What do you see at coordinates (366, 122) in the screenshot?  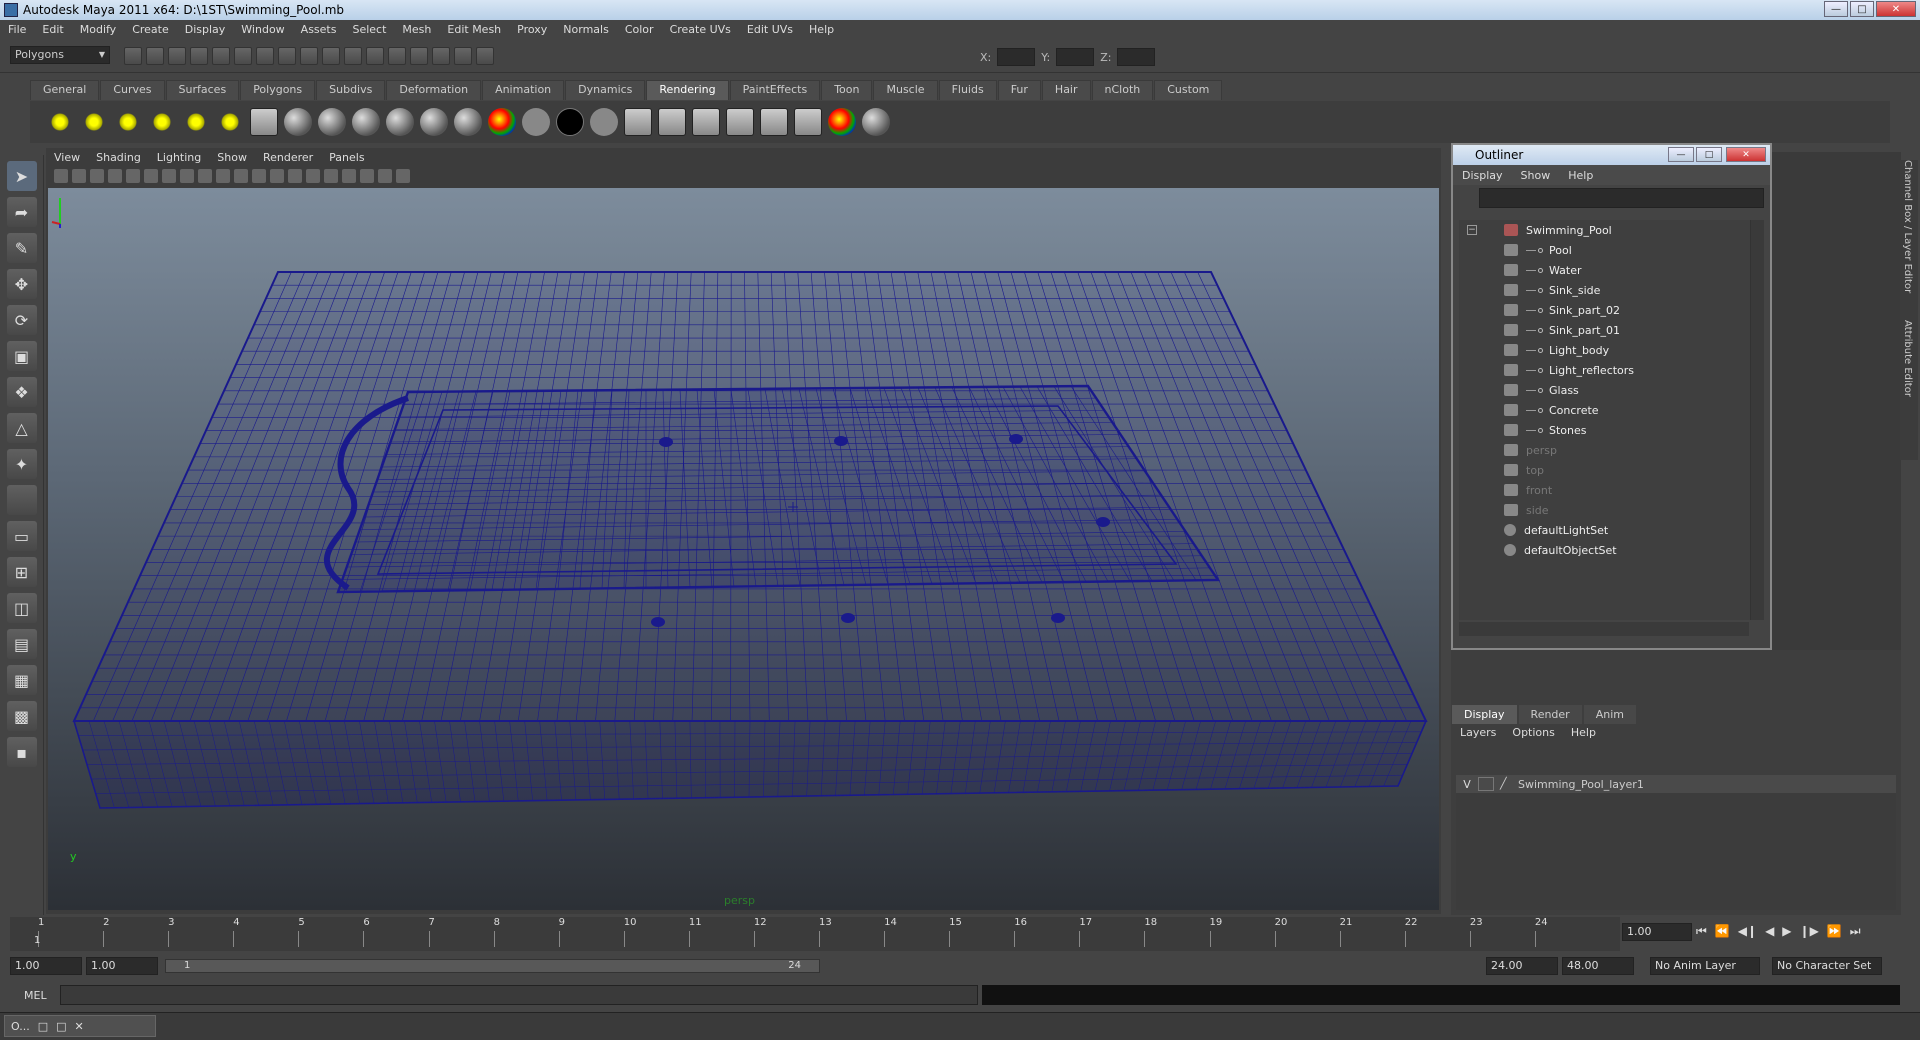 I see `phong-material-icon` at bounding box center [366, 122].